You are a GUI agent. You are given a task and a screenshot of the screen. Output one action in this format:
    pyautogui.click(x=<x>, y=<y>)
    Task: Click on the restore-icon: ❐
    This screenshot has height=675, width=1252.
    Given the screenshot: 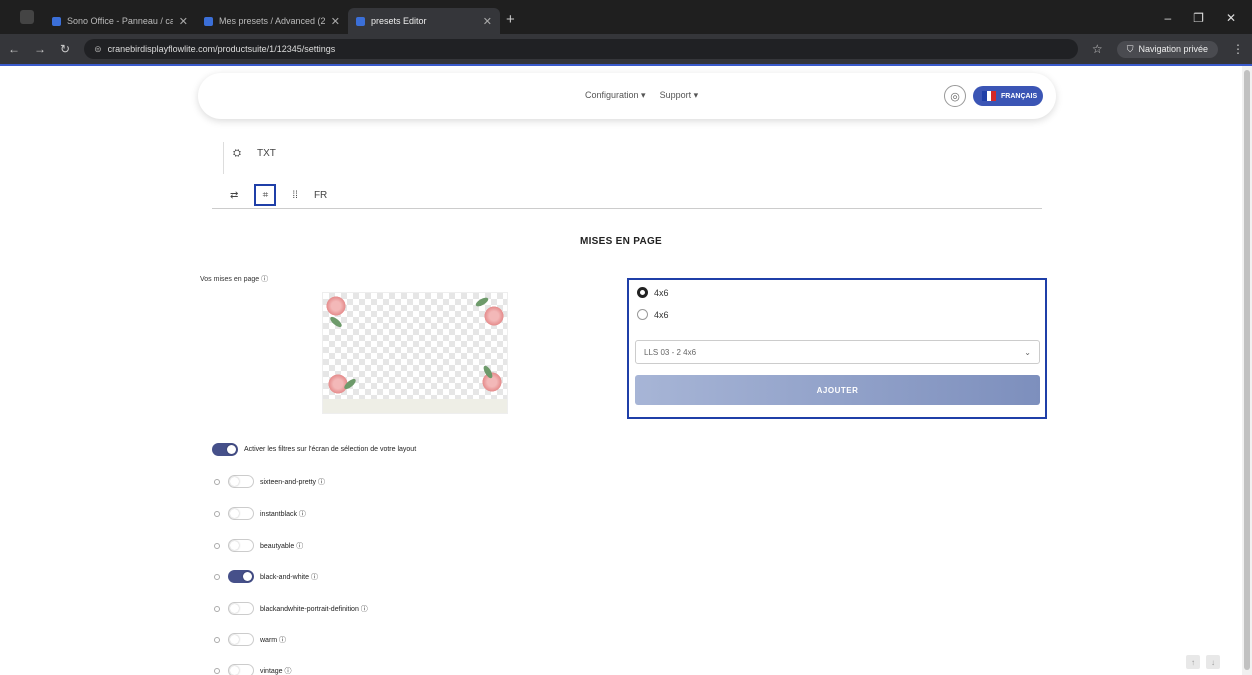 What is the action you would take?
    pyautogui.click(x=1198, y=18)
    